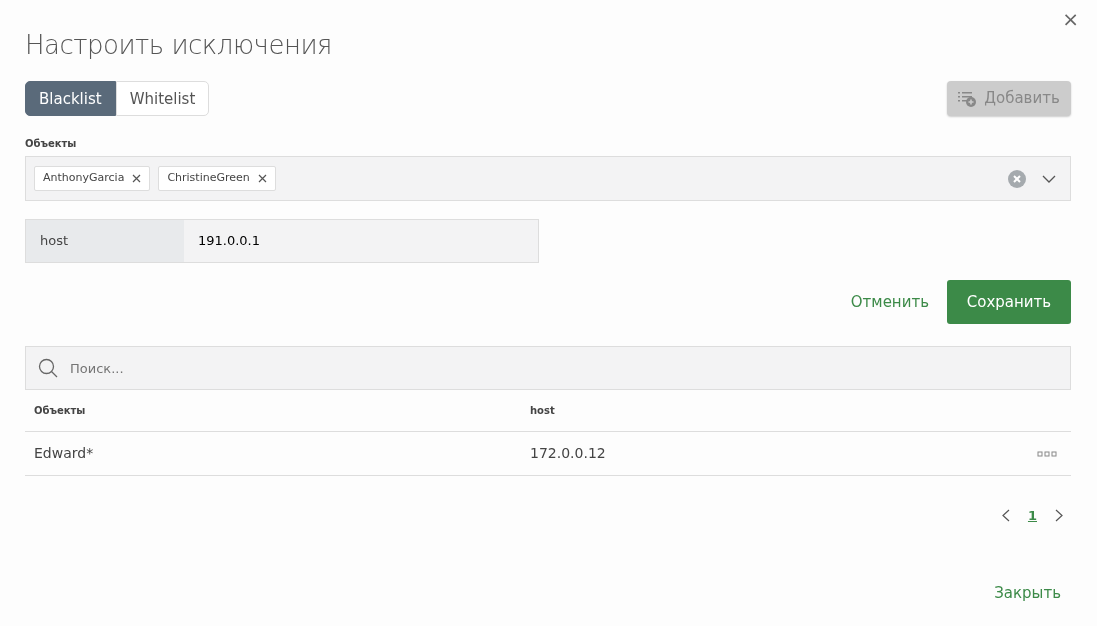  Describe the element at coordinates (1009, 302) in the screenshot. I see `save-button: Сохранить` at that location.